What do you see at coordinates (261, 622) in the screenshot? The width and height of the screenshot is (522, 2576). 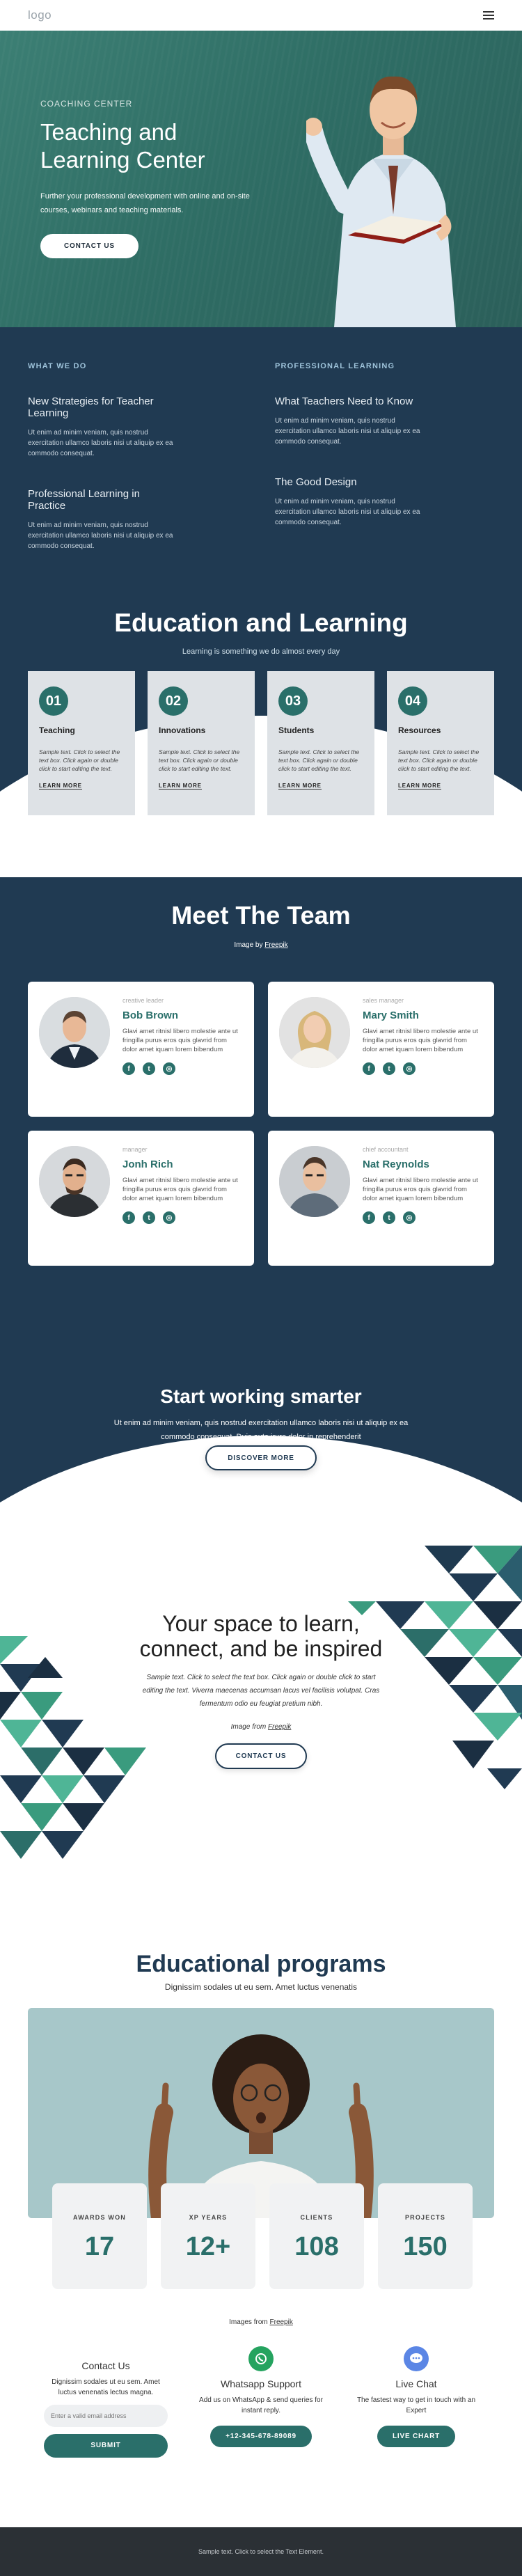 I see `education-title: Education and Learning` at bounding box center [261, 622].